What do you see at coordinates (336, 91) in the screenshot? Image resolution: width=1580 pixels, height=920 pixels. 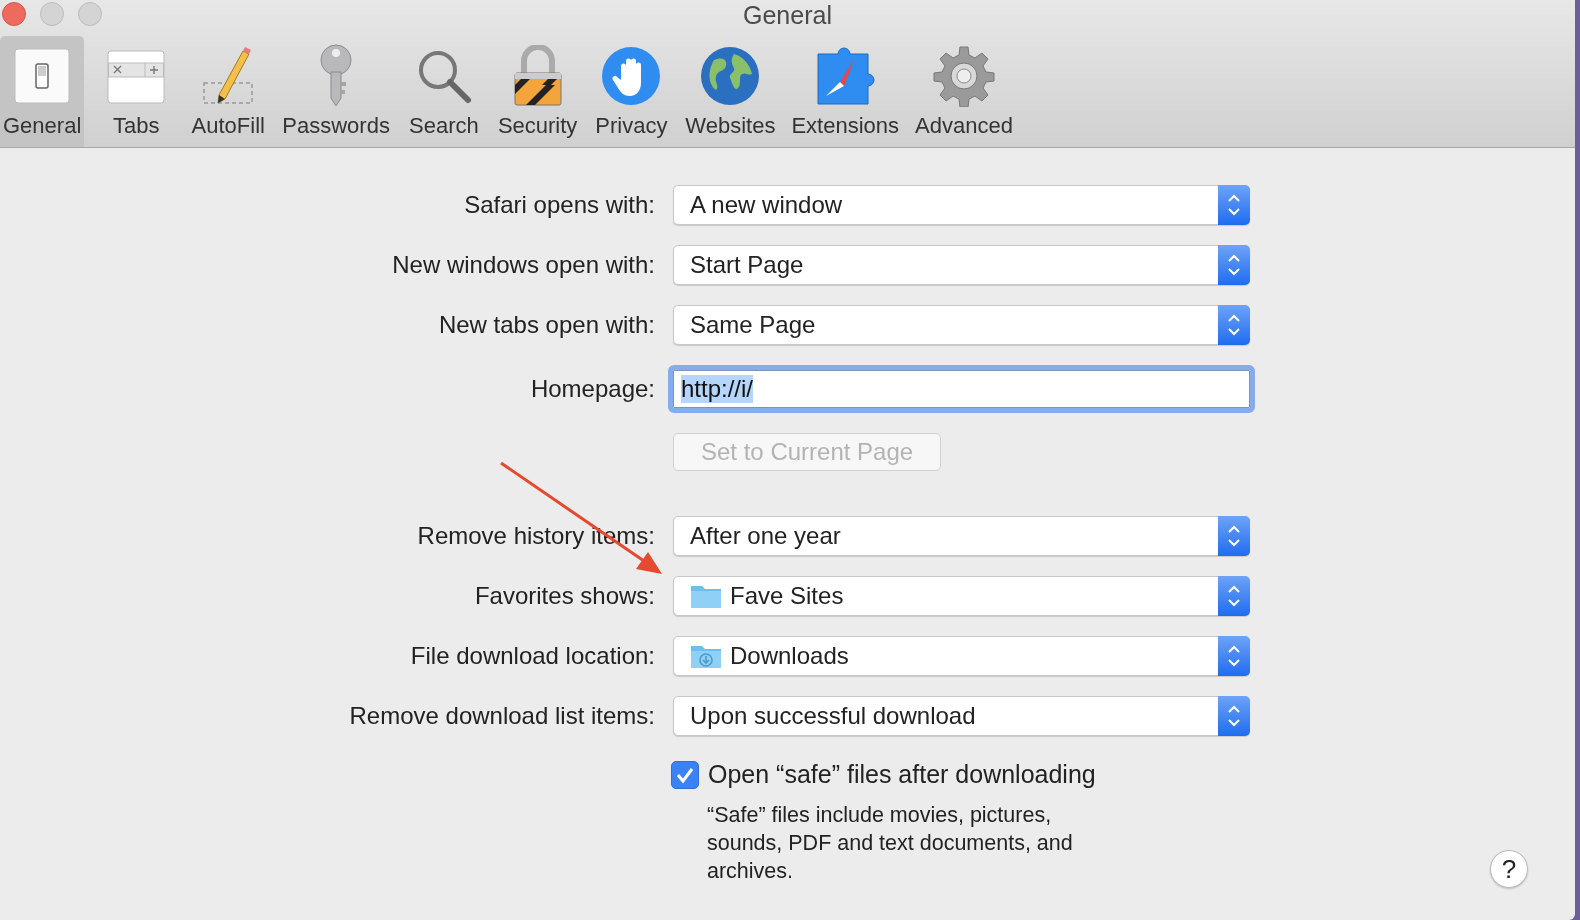 I see `toolbar-tab: Passwords` at bounding box center [336, 91].